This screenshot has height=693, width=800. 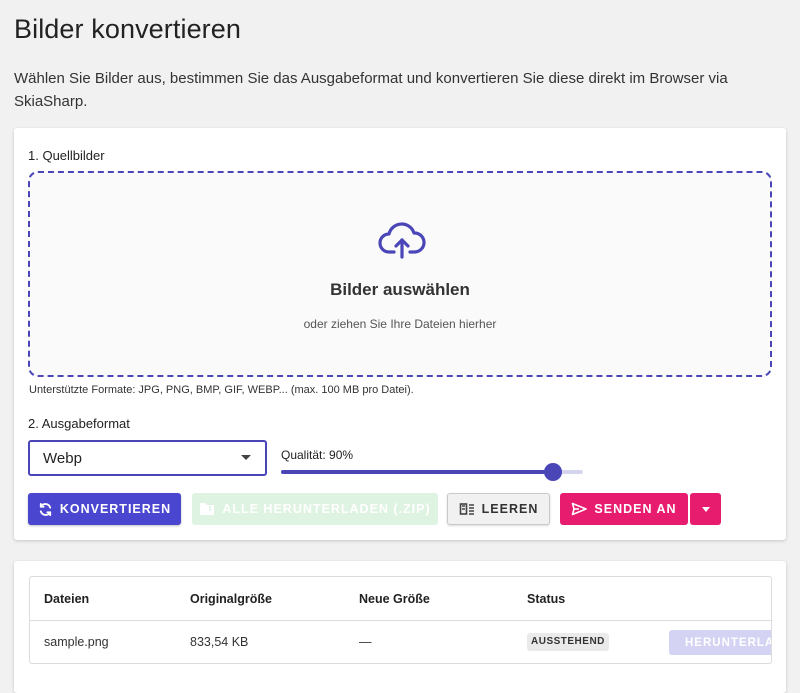 I want to click on source-section-label: 1. Quellbilder, so click(x=66, y=155).